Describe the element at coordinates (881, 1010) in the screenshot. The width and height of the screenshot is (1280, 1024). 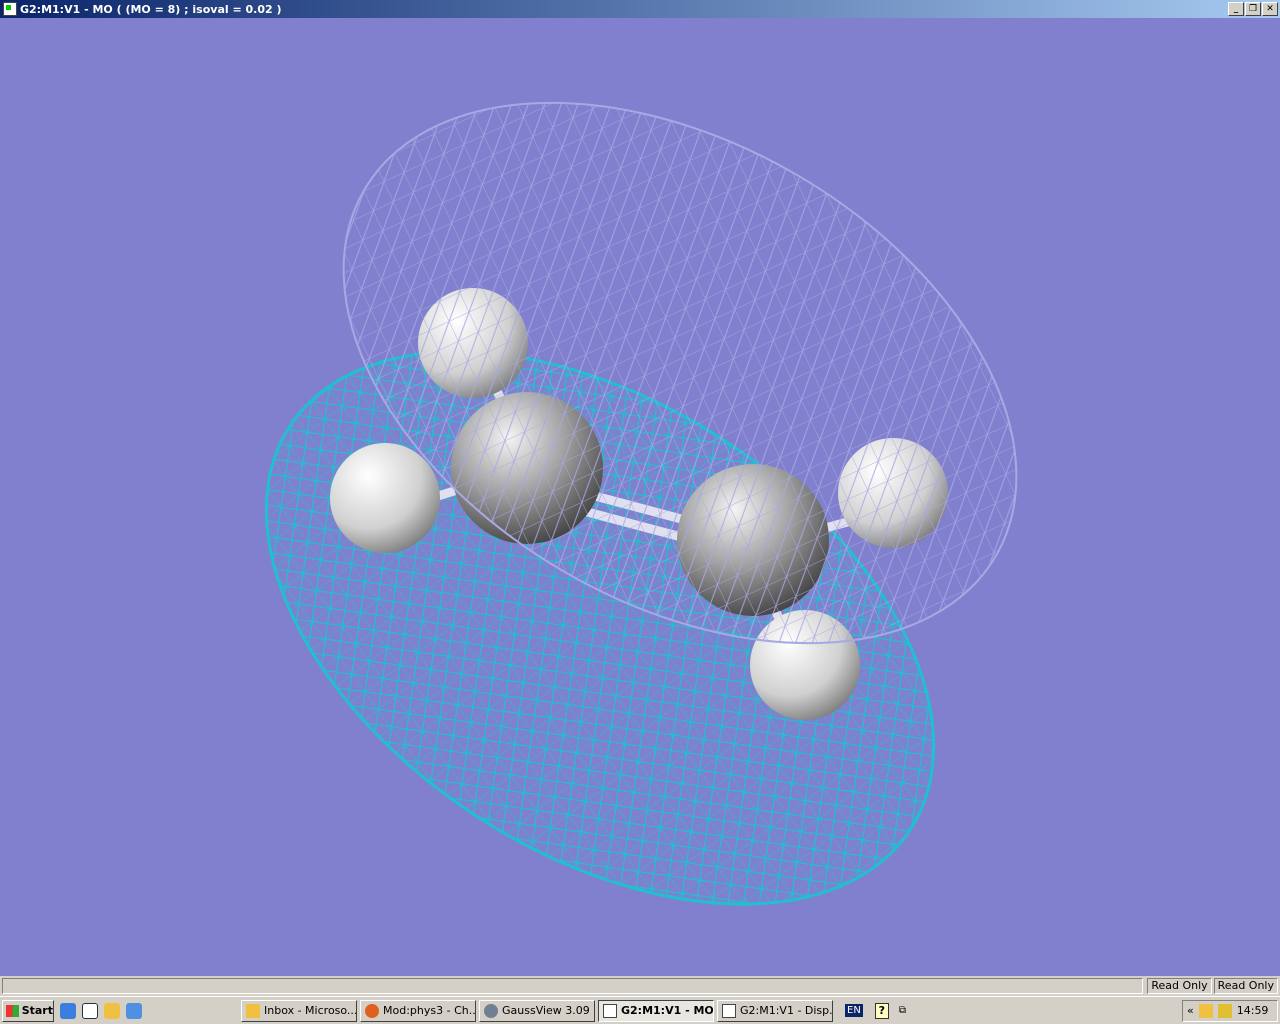
I see `help-icon: ?` at that location.